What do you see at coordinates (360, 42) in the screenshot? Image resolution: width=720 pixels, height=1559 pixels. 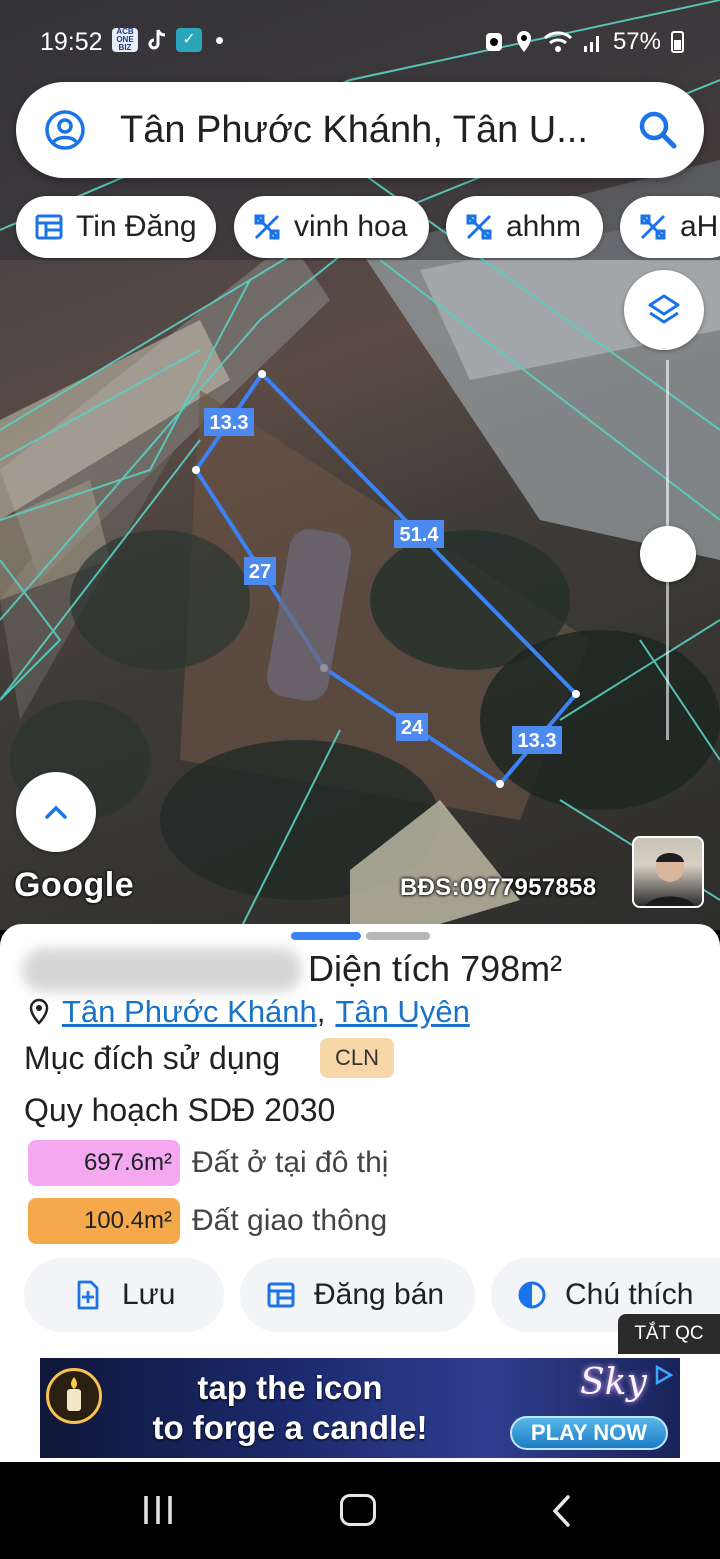 I see `status-bar: 19:52 ACB ONE BIZ ✓ 57%` at bounding box center [360, 42].